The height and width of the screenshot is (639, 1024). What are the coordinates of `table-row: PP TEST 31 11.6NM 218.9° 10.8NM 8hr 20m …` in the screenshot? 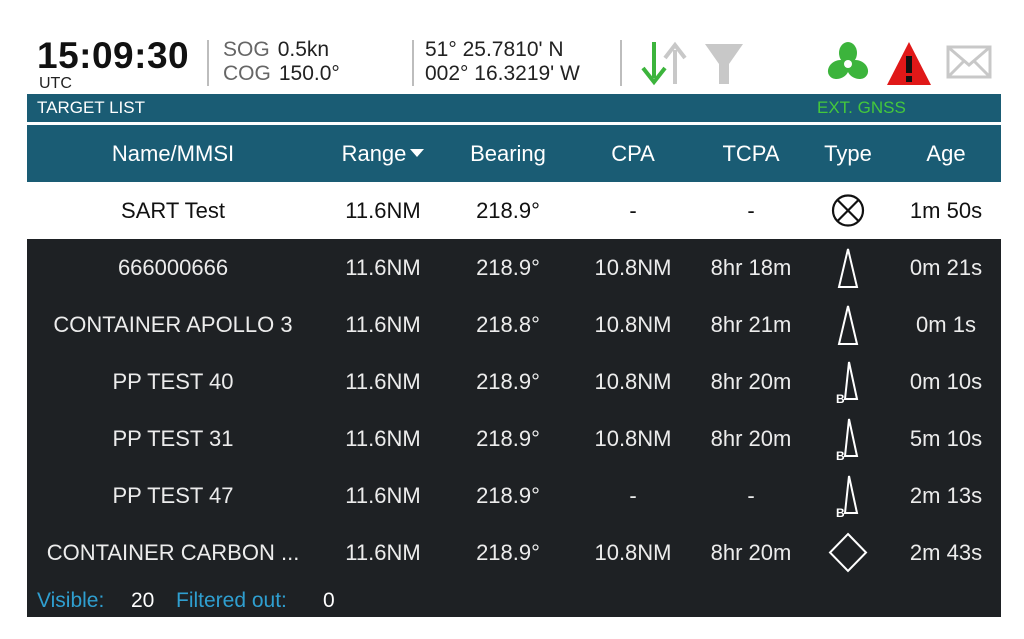 It's located at (514, 438).